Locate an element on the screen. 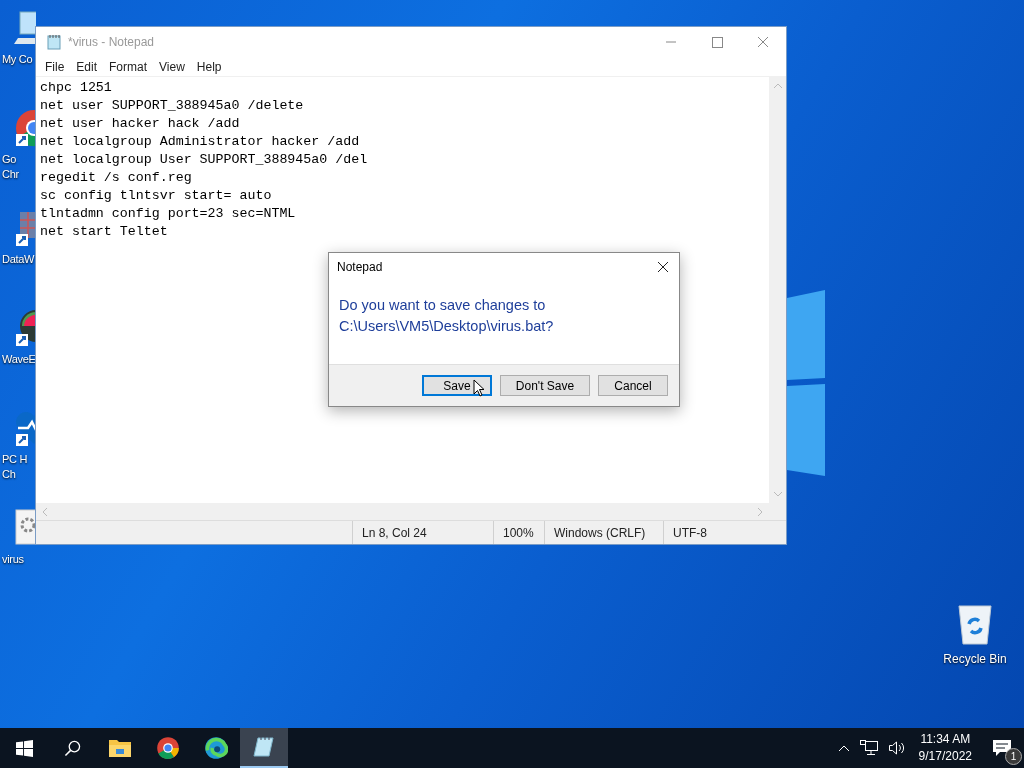  desktop-icon-label: My Co is located at coordinates (17, 59).